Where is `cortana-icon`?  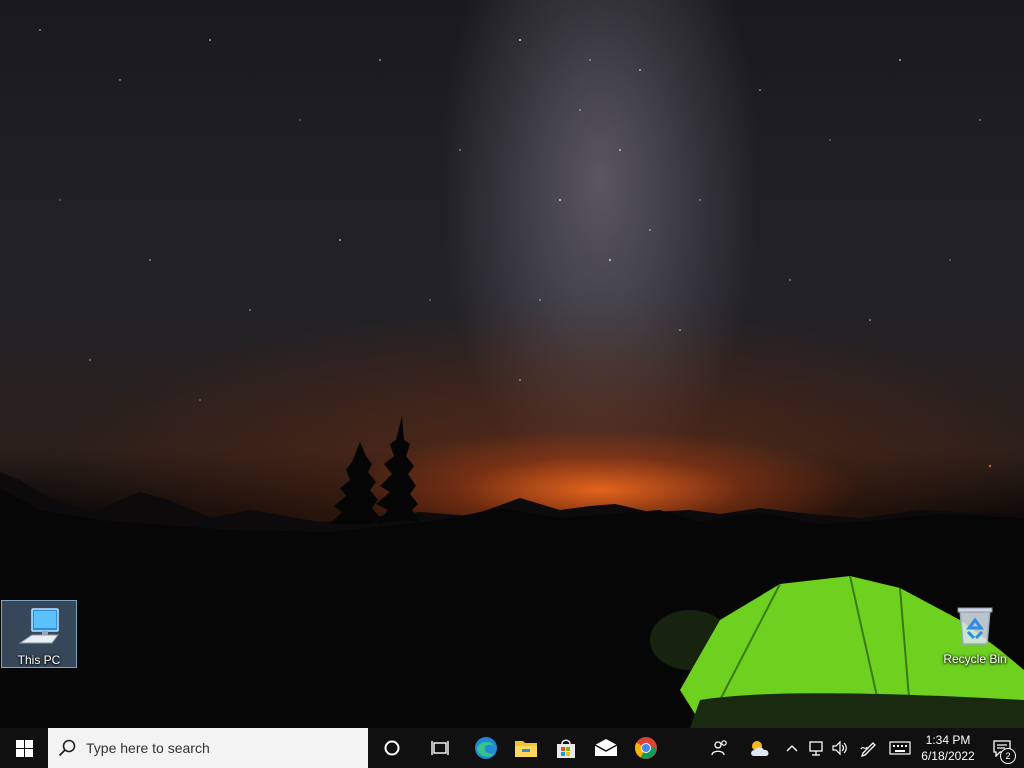 cortana-icon is located at coordinates (392, 748).